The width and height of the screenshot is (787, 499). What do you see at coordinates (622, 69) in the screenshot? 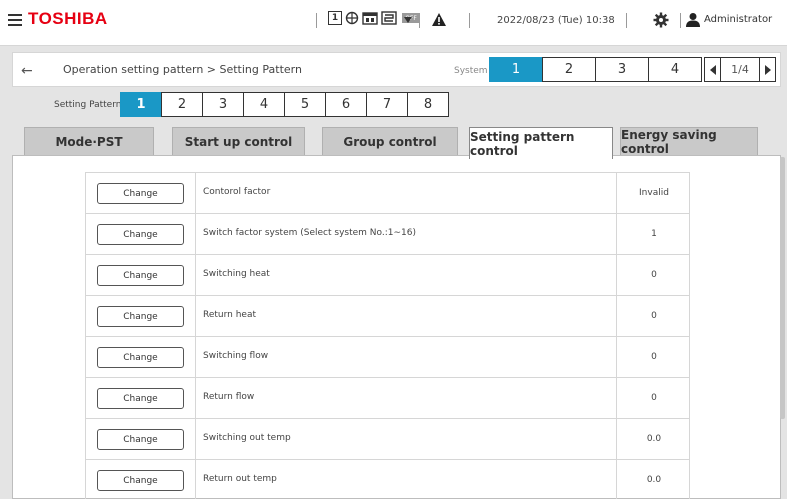
I see `system-tab-3: 3` at bounding box center [622, 69].